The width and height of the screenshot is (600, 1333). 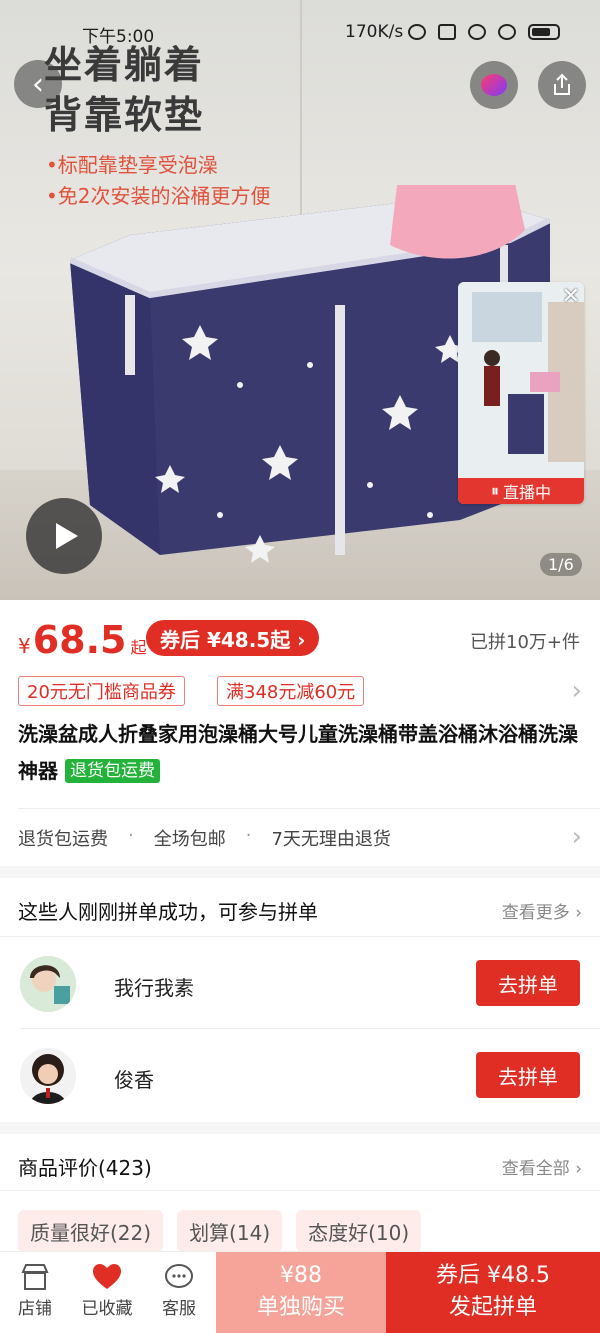 I want to click on alarm-icon, so click(x=417, y=32).